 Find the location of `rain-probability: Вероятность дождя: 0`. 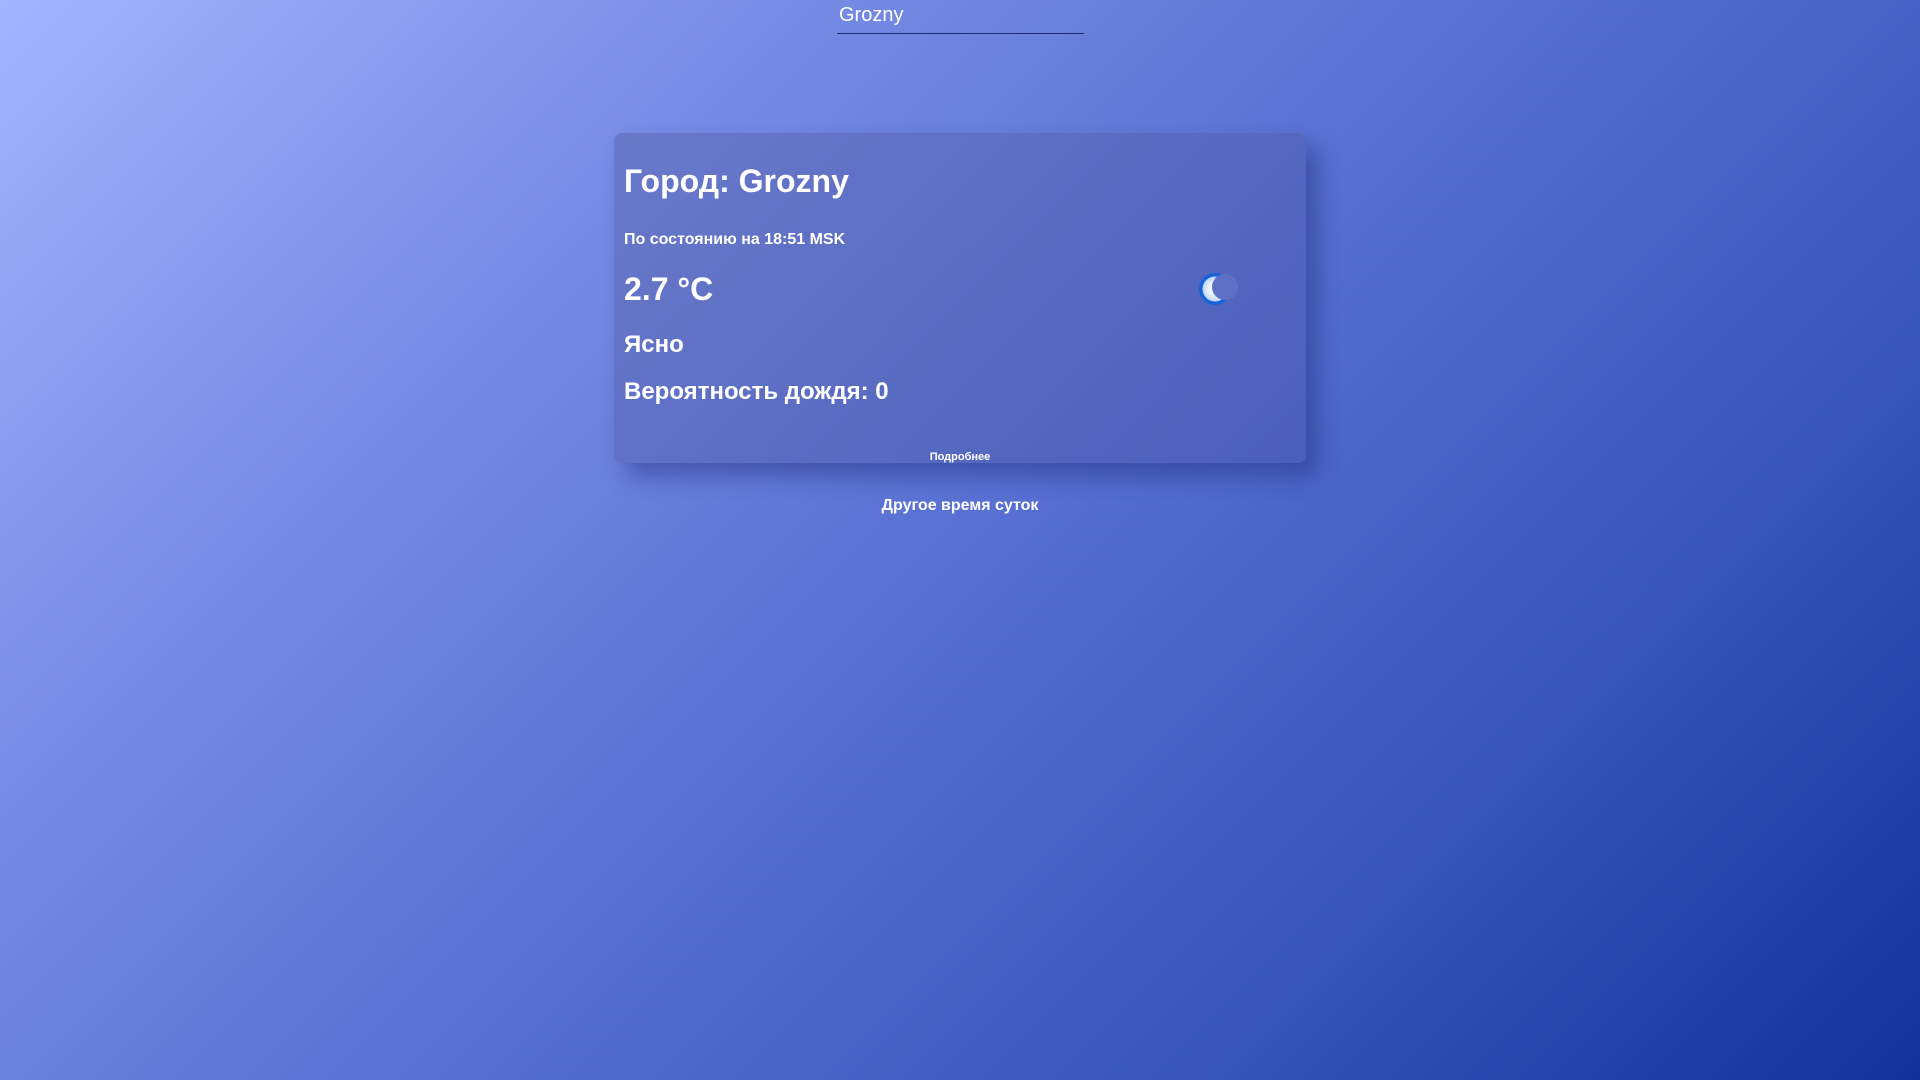

rain-probability: Вероятность дождя: 0 is located at coordinates (756, 391).